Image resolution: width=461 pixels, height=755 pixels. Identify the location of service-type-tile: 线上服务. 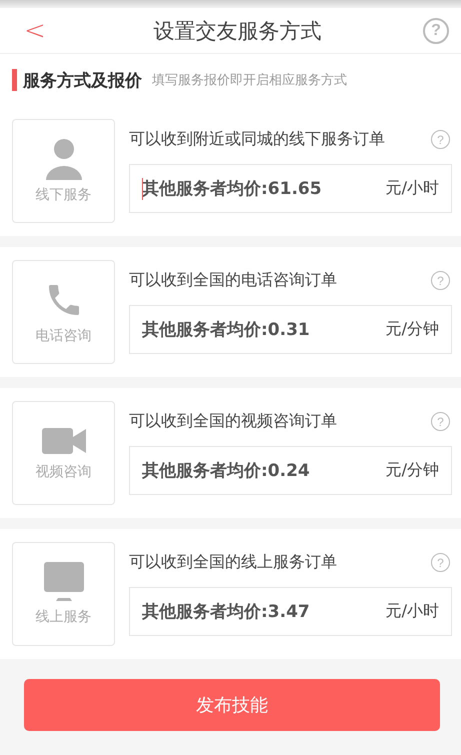
(63, 594).